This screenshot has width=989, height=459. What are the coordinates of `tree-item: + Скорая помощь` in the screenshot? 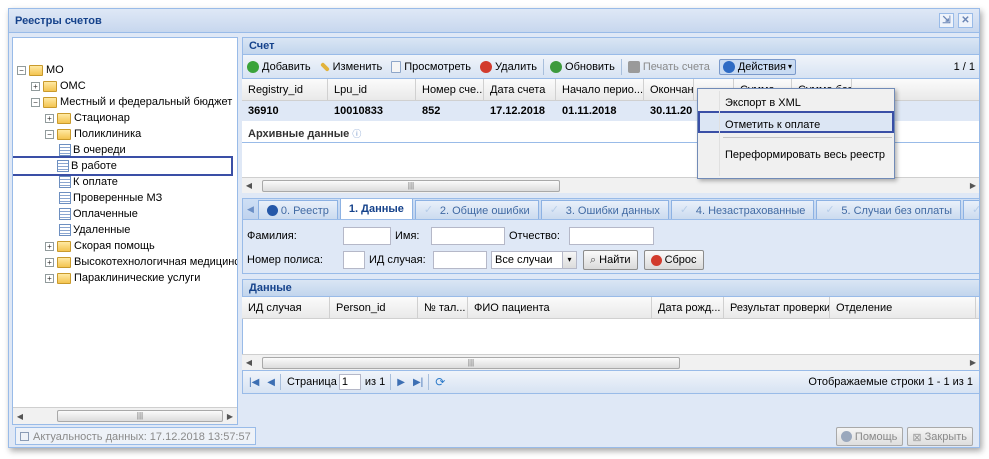 It's located at (125, 246).